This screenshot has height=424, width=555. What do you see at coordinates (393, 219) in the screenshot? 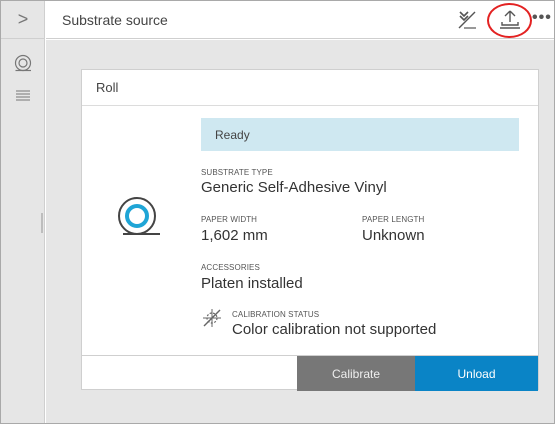
I see `paper-length-label: PAPER LENGTH` at bounding box center [393, 219].